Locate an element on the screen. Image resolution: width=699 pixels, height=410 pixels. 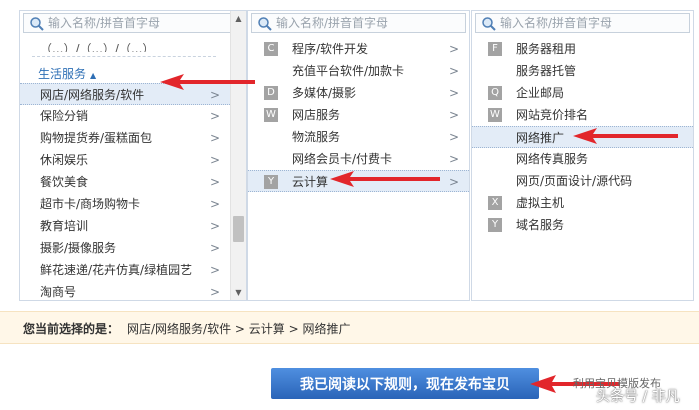
col2-item-2: D 多媒体/摄影 > is located at coordinates (358, 93).